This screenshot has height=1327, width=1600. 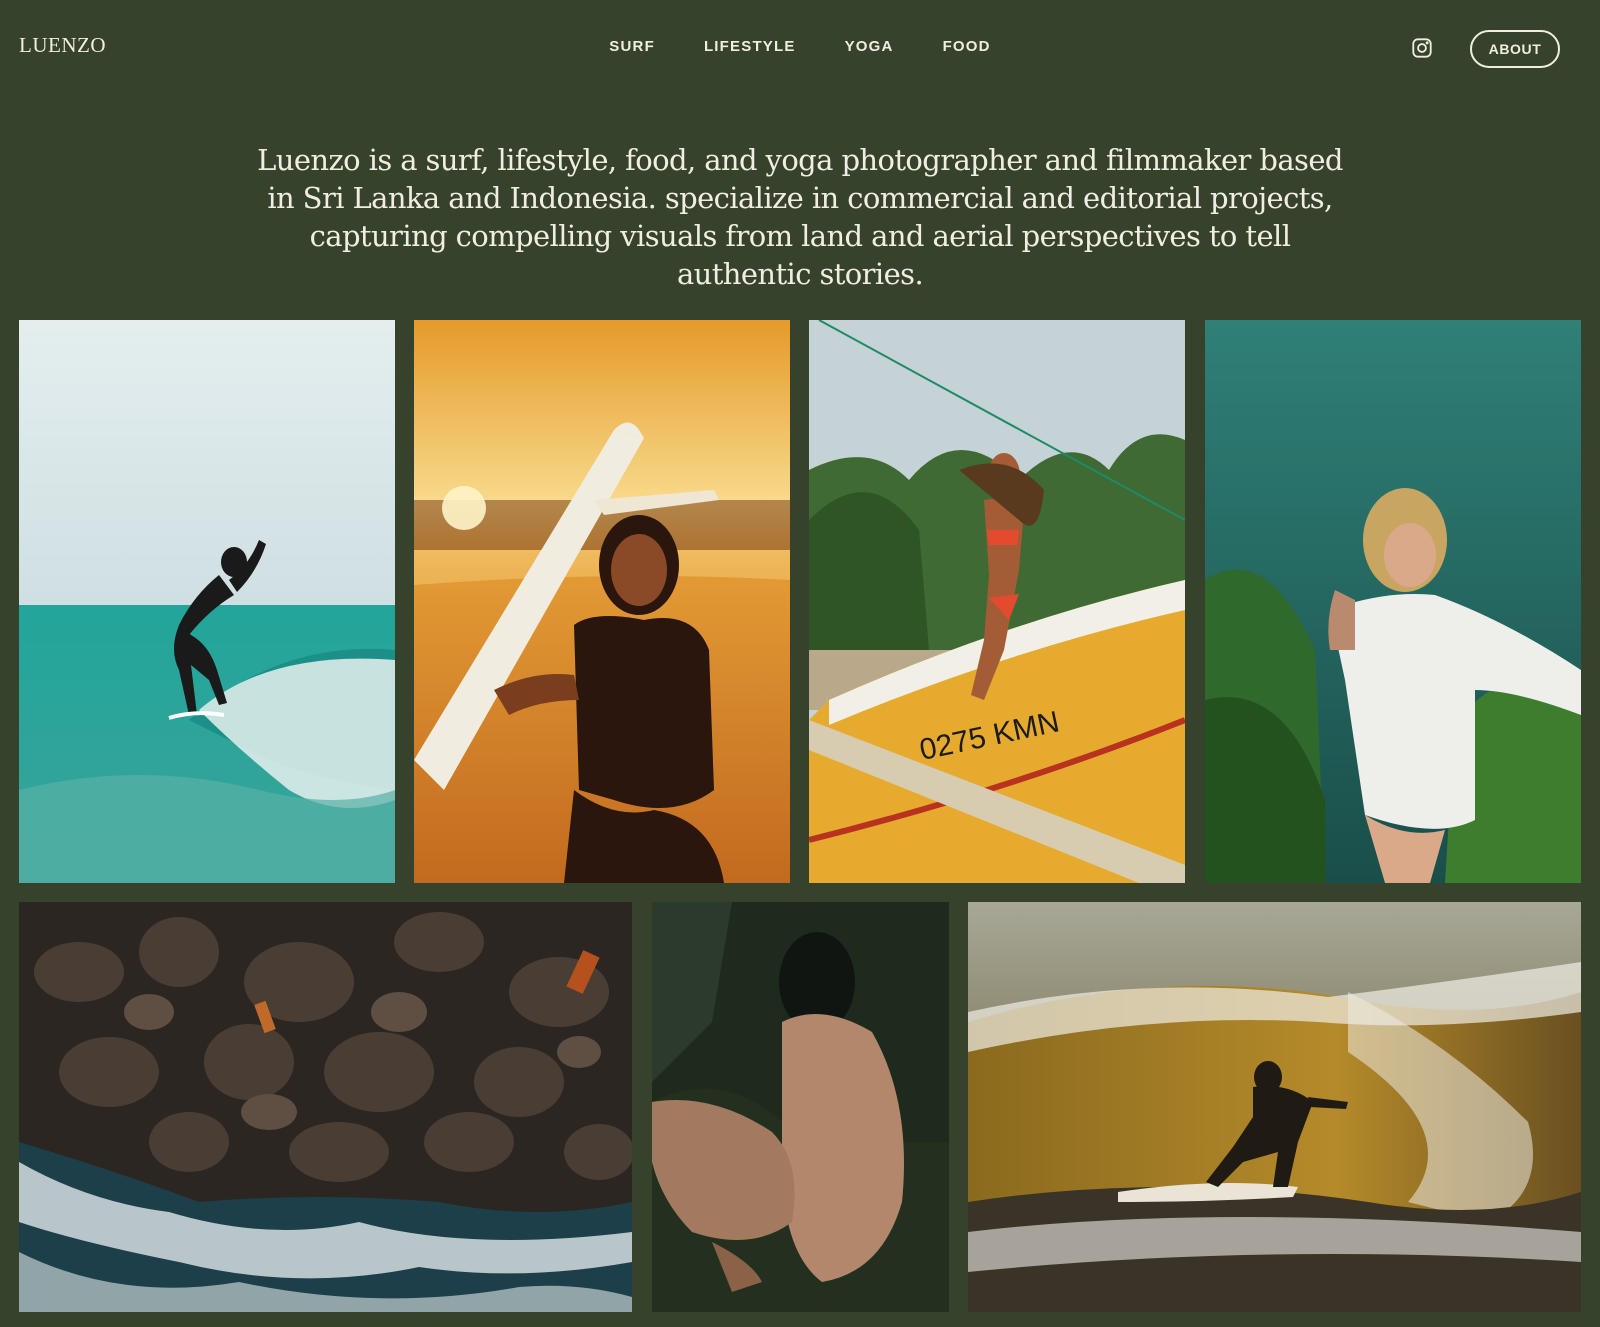 What do you see at coordinates (1515, 49) in the screenshot?
I see `about-button: ABOUT` at bounding box center [1515, 49].